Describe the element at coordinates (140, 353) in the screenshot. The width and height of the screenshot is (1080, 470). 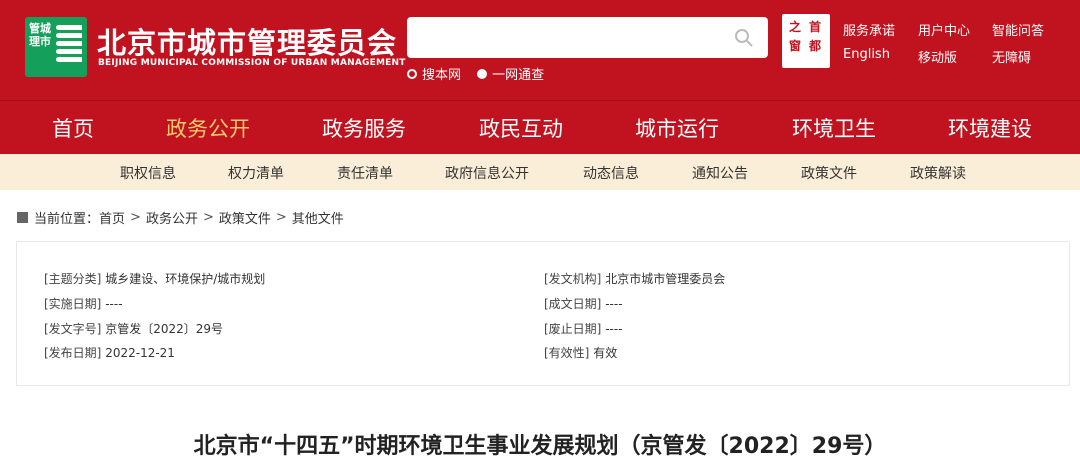
I see `meta-value: 2022-12-21` at that location.